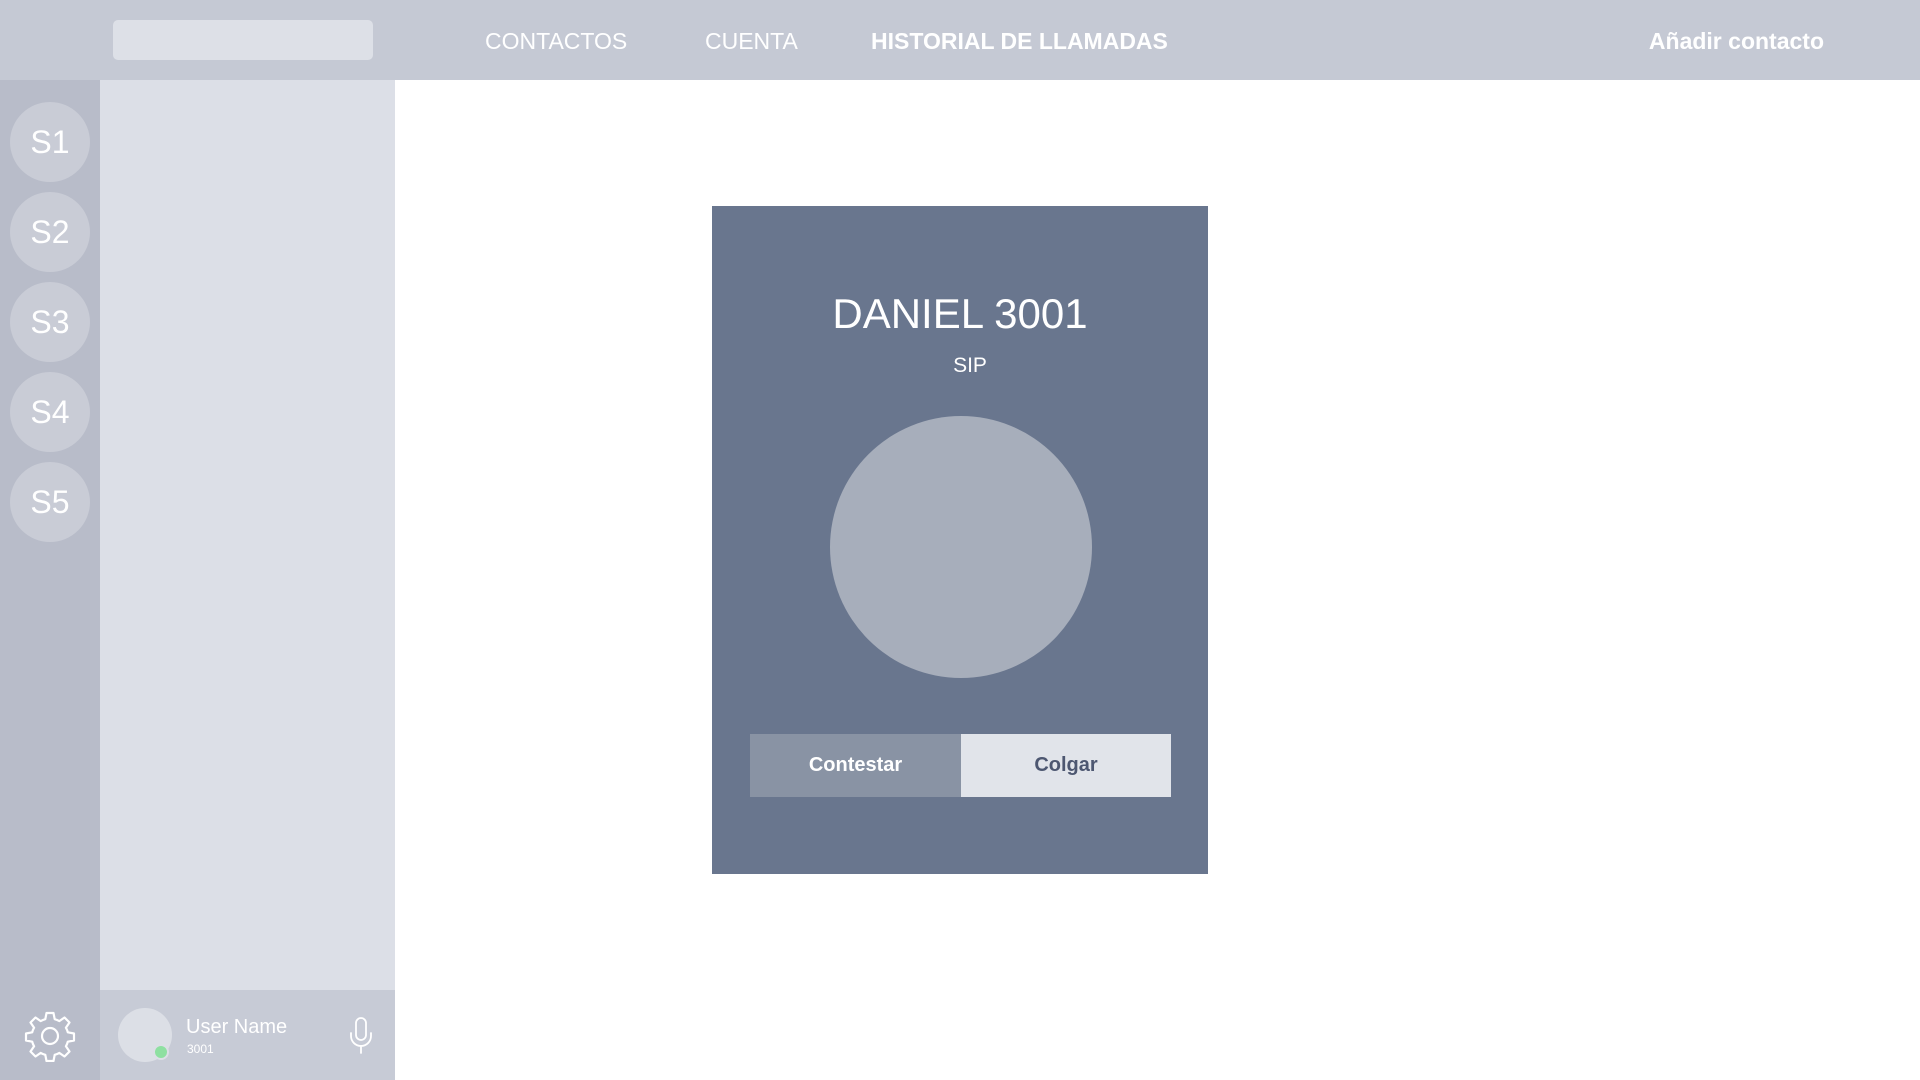  What do you see at coordinates (50, 412) in the screenshot?
I see `server-s4: S4` at bounding box center [50, 412].